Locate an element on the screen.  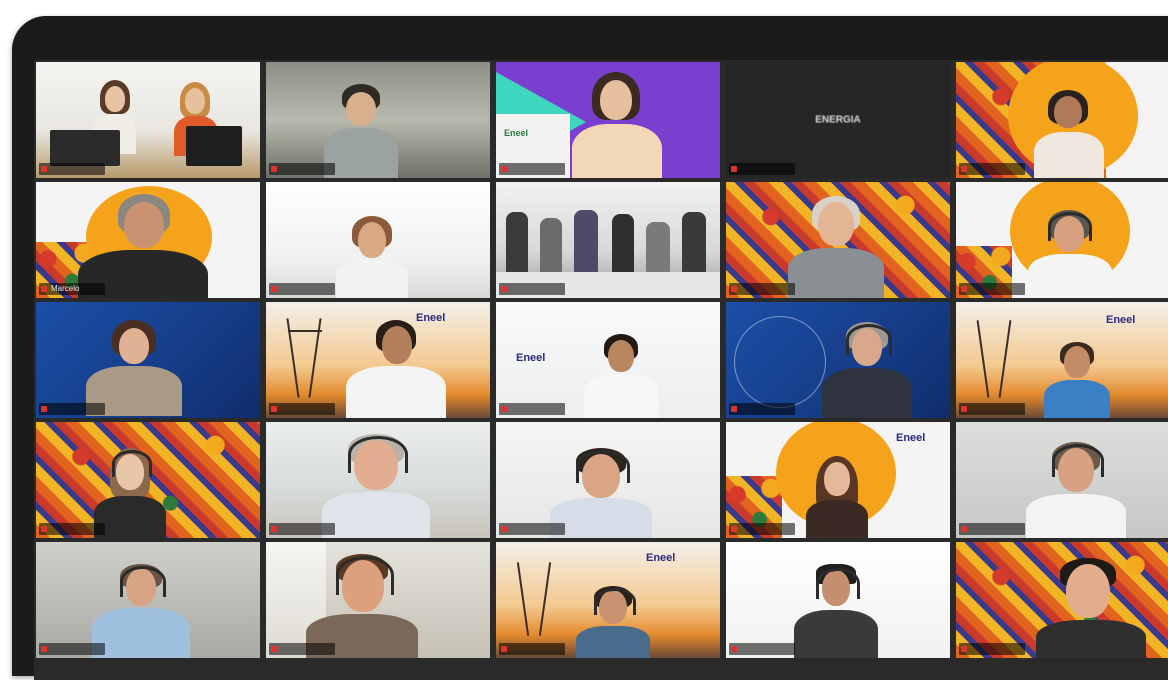
participant-placeholder-name: ENERGIA is located at coordinates (838, 120).